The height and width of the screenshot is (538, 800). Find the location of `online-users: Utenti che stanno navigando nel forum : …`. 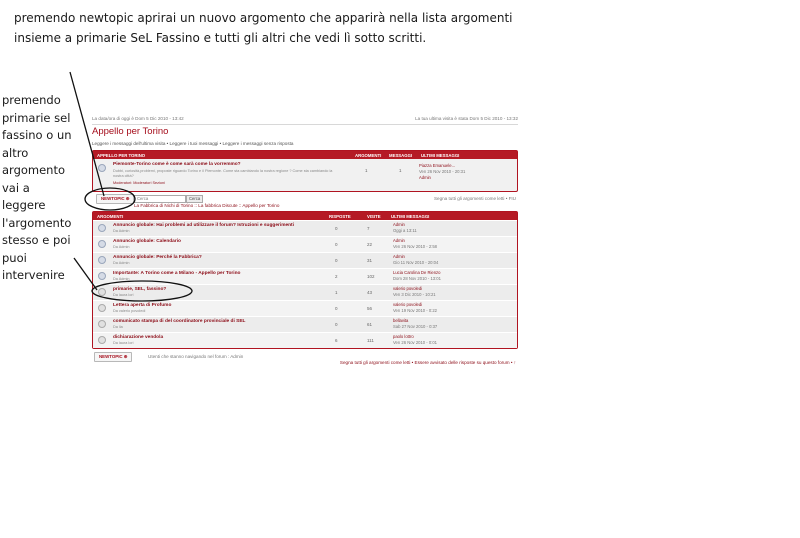

online-users: Utenti che stanno navigando nel forum : … is located at coordinates (196, 356).